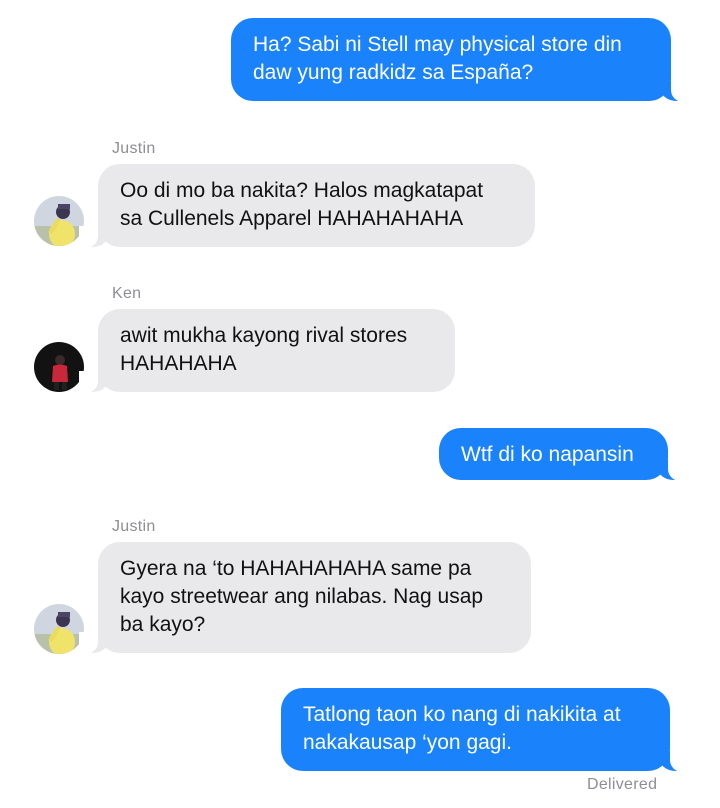  What do you see at coordinates (563, 454) in the screenshot?
I see `message-bubble-outgoing: Wtf di ko napansin` at bounding box center [563, 454].